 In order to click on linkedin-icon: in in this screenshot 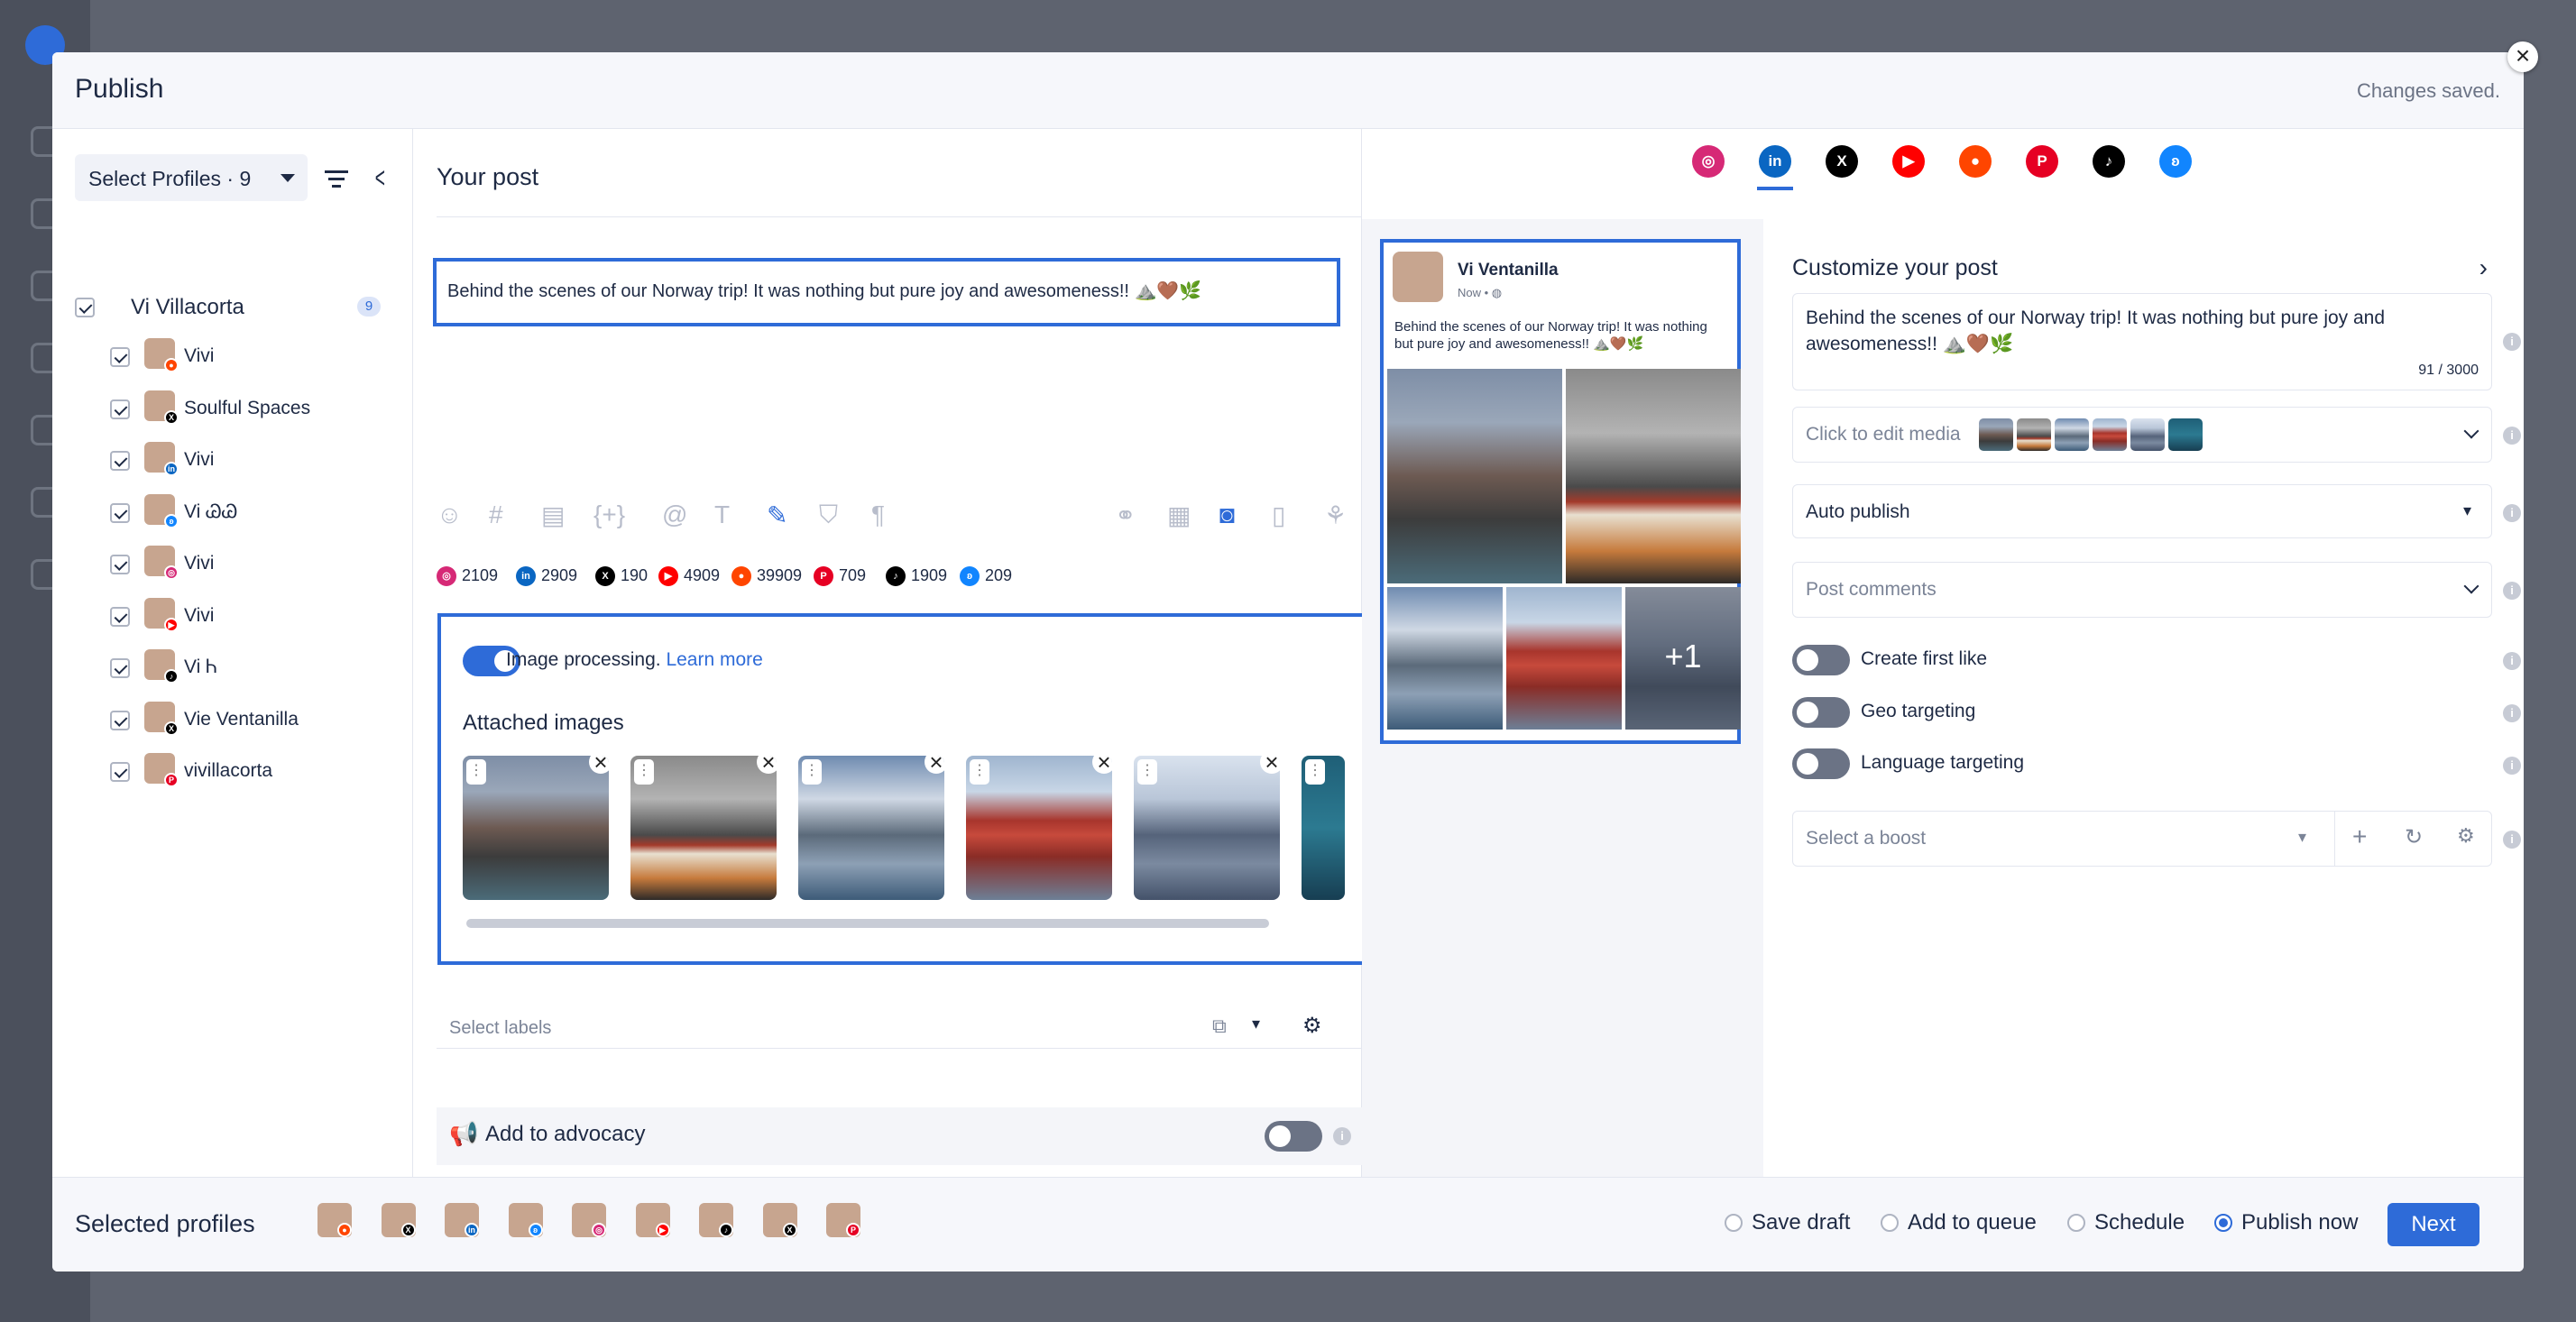, I will do `click(1775, 161)`.